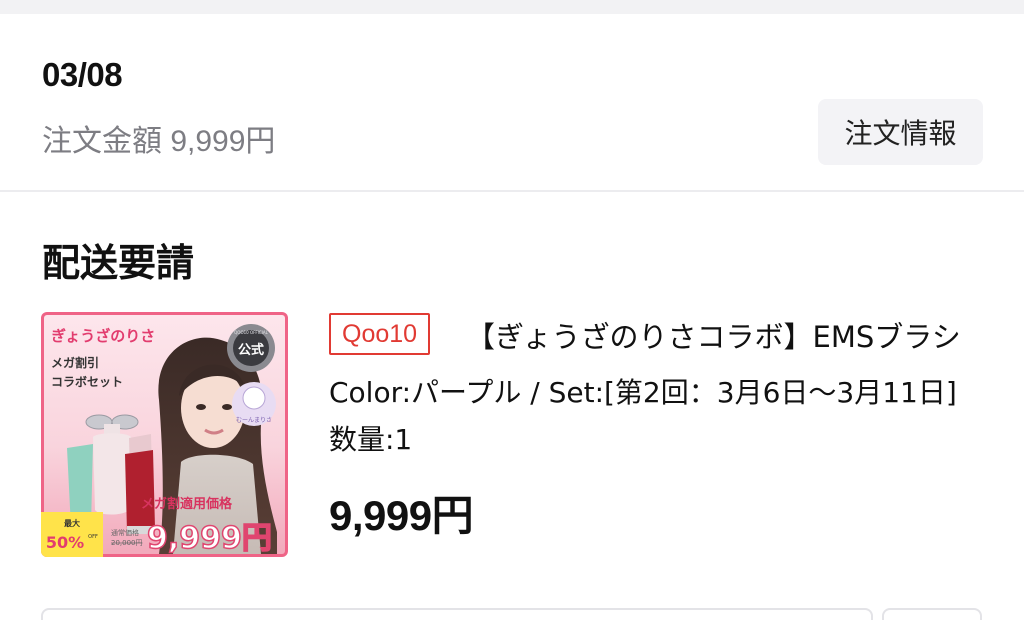  I want to click on sale-price-text: 9,999円, so click(209, 538).